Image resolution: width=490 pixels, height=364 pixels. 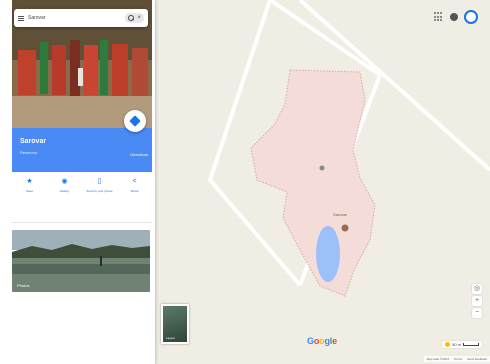 What do you see at coordinates (175, 324) in the screenshot?
I see `layers-button: Layers` at bounding box center [175, 324].